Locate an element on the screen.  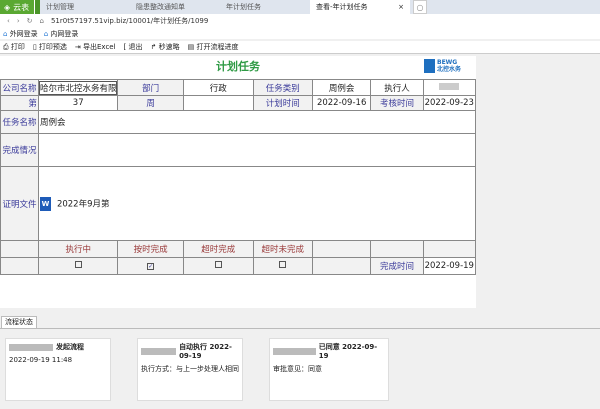
bookmark: ⌂ 外网登录 is located at coordinates (20, 34).